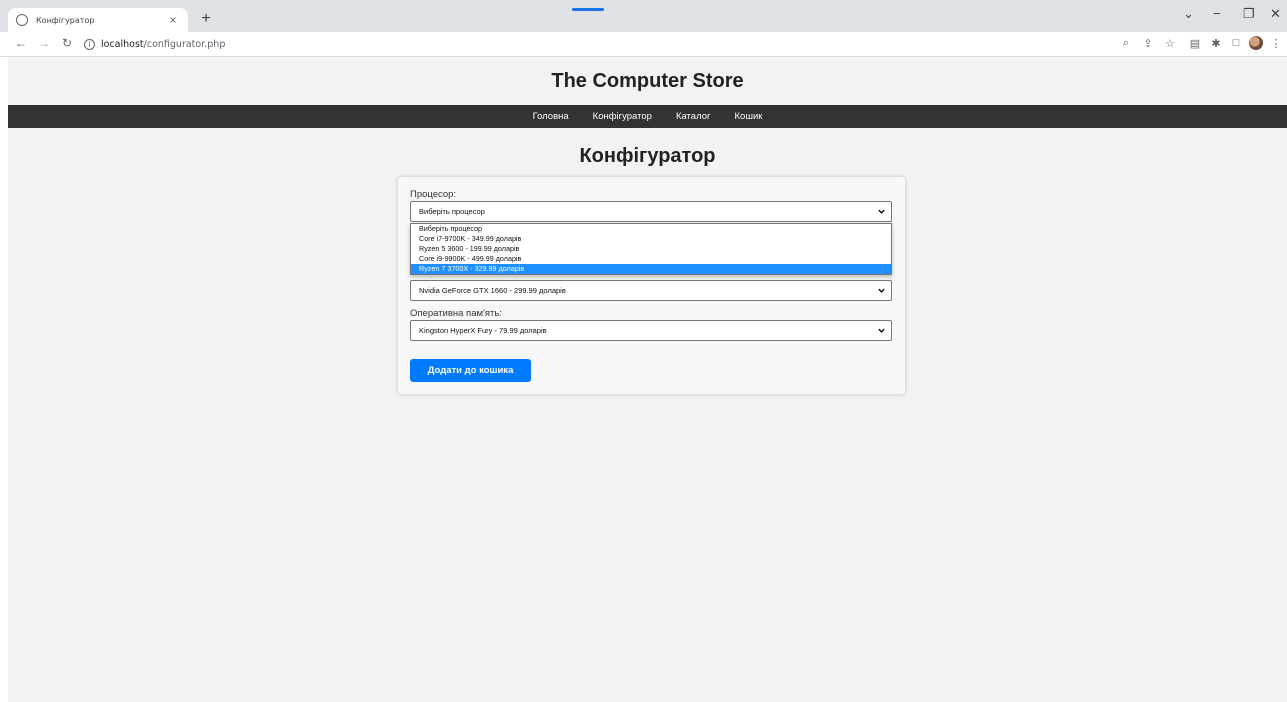 The height and width of the screenshot is (702, 1287). Describe the element at coordinates (22, 20) in the screenshot. I see `globe-icon` at that location.